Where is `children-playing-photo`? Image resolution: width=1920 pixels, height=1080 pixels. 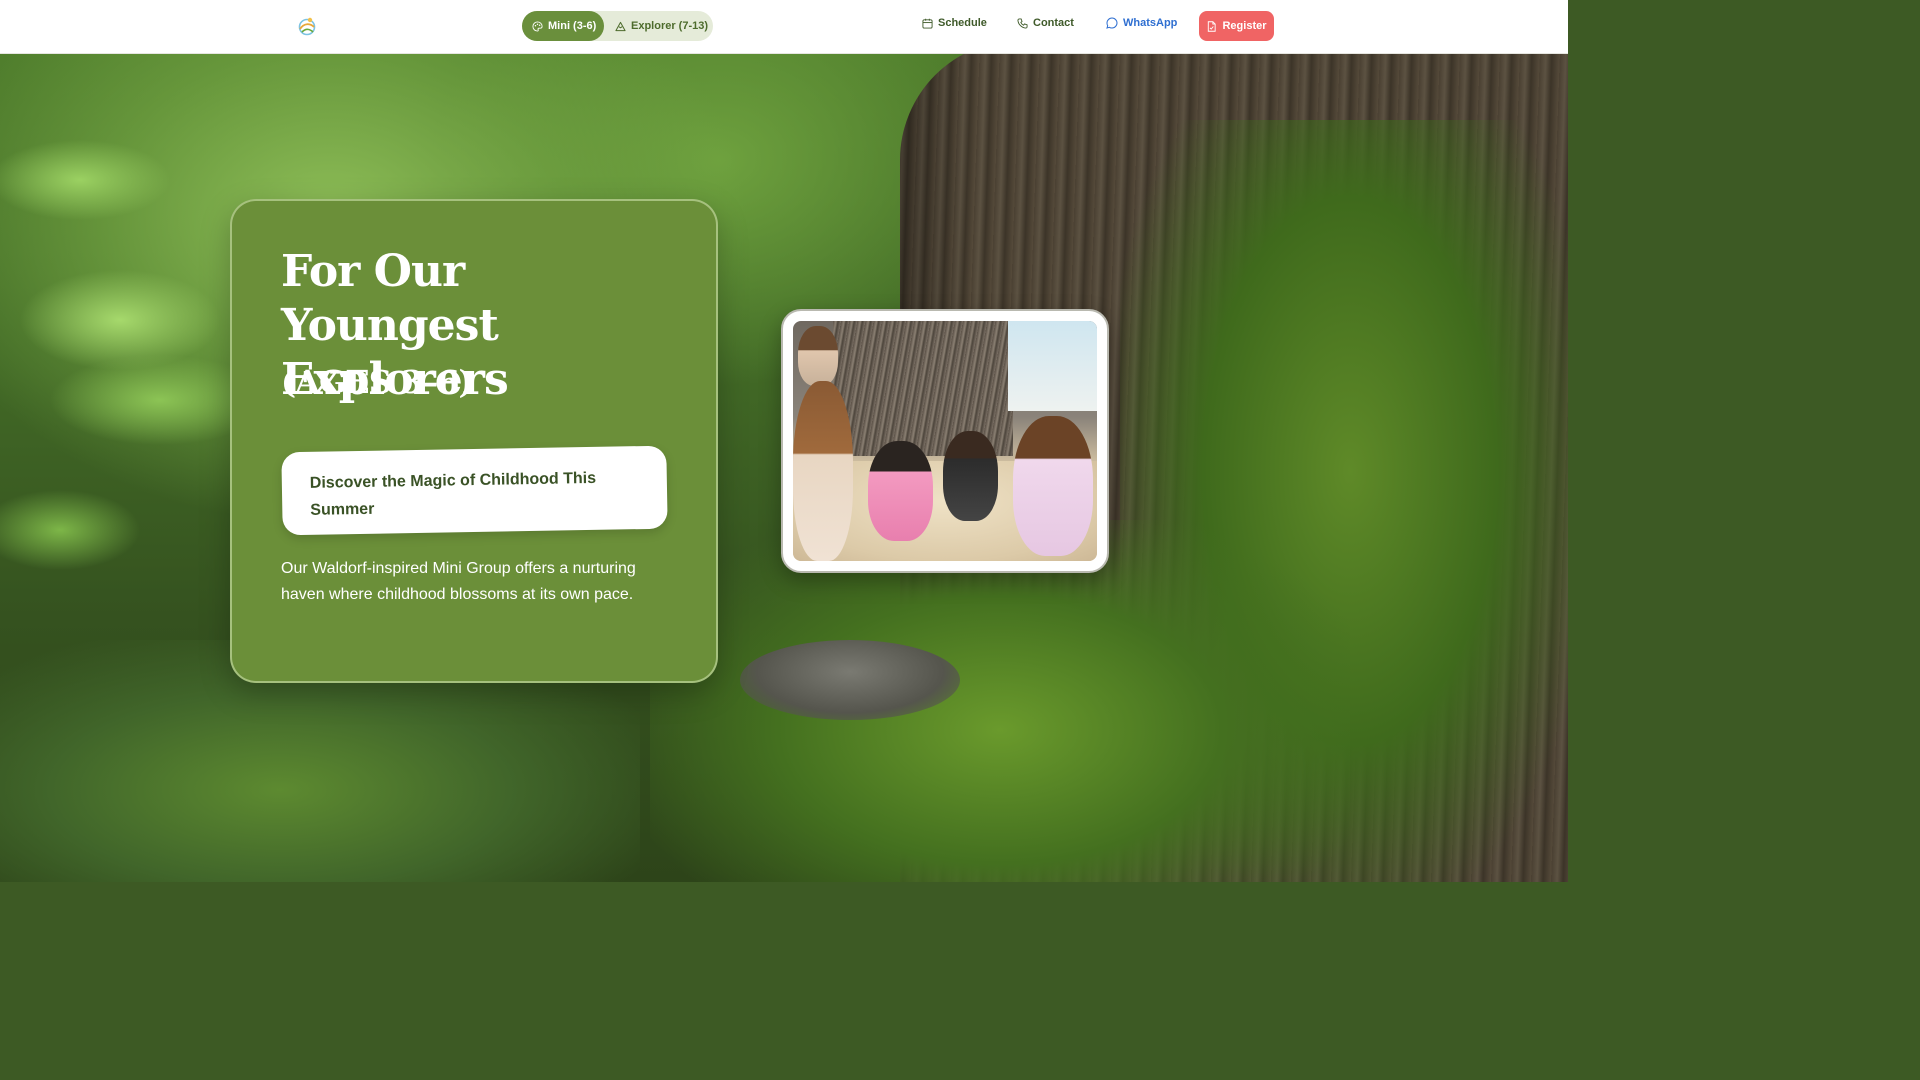 children-playing-photo is located at coordinates (945, 441).